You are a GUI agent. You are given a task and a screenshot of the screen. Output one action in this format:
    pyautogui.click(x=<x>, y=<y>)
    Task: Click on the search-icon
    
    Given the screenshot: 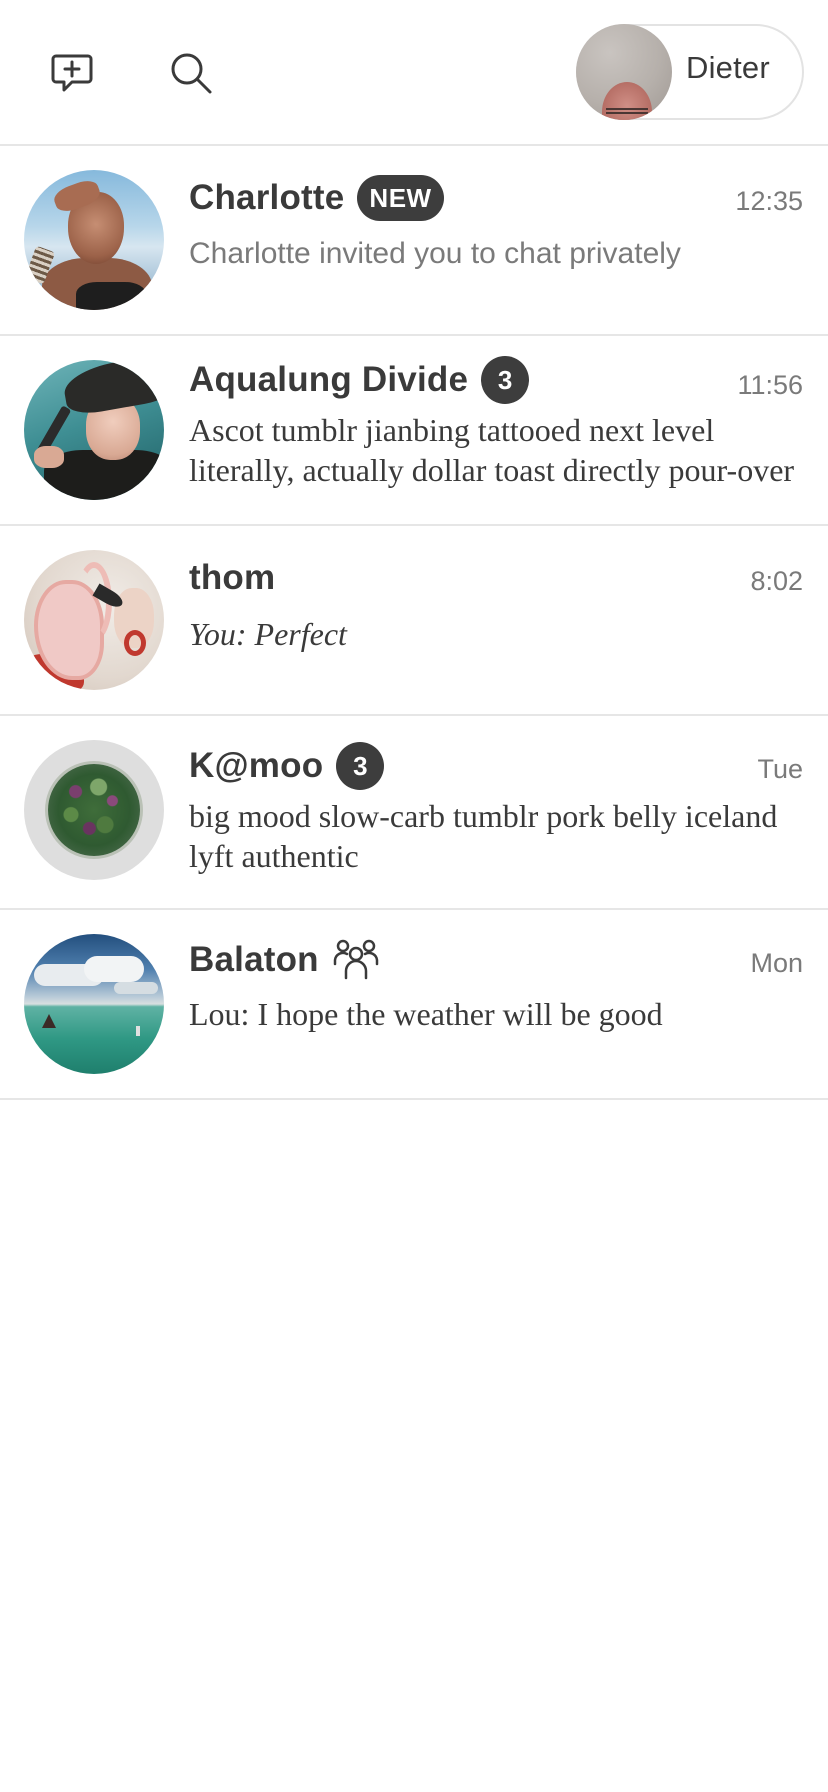 What is the action you would take?
    pyautogui.click(x=191, y=73)
    